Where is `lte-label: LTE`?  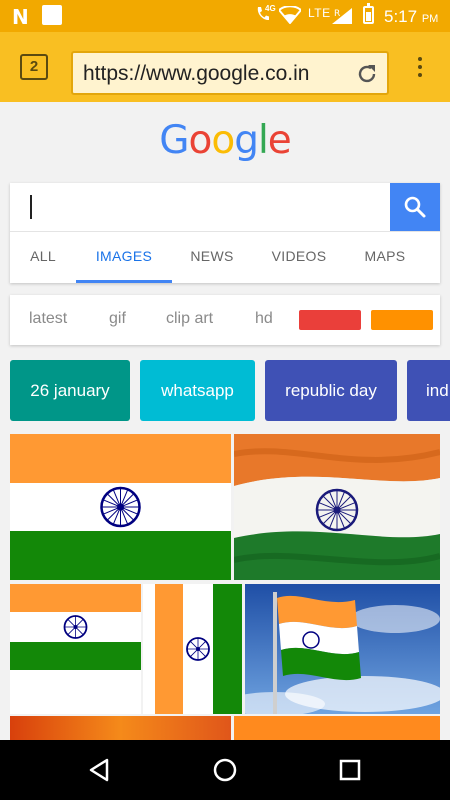
lte-label: LTE is located at coordinates (319, 13).